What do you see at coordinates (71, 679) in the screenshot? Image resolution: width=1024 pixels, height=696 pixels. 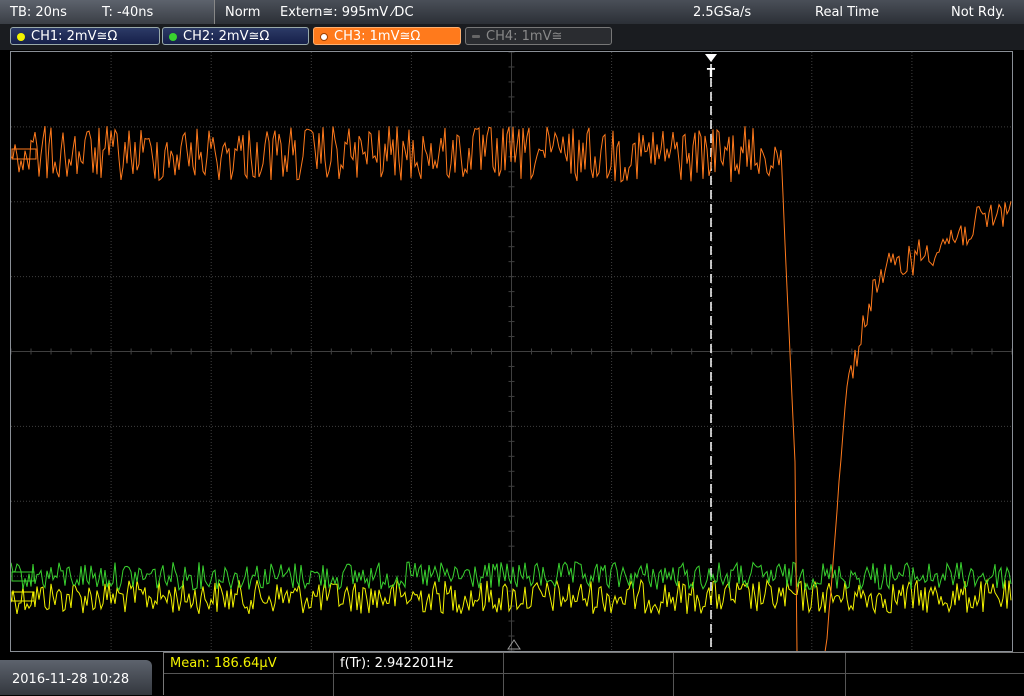 I see `datetime-label: 2016-11-28 10:28` at bounding box center [71, 679].